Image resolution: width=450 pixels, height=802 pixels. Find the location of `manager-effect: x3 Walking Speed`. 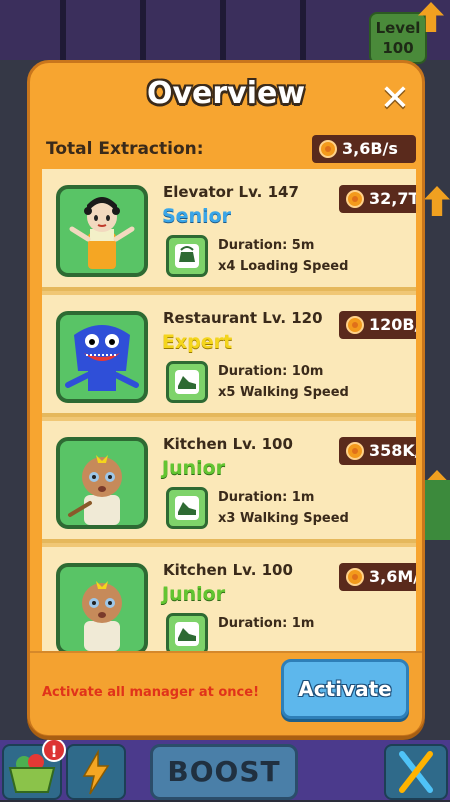

manager-effect: x3 Walking Speed is located at coordinates (283, 518).